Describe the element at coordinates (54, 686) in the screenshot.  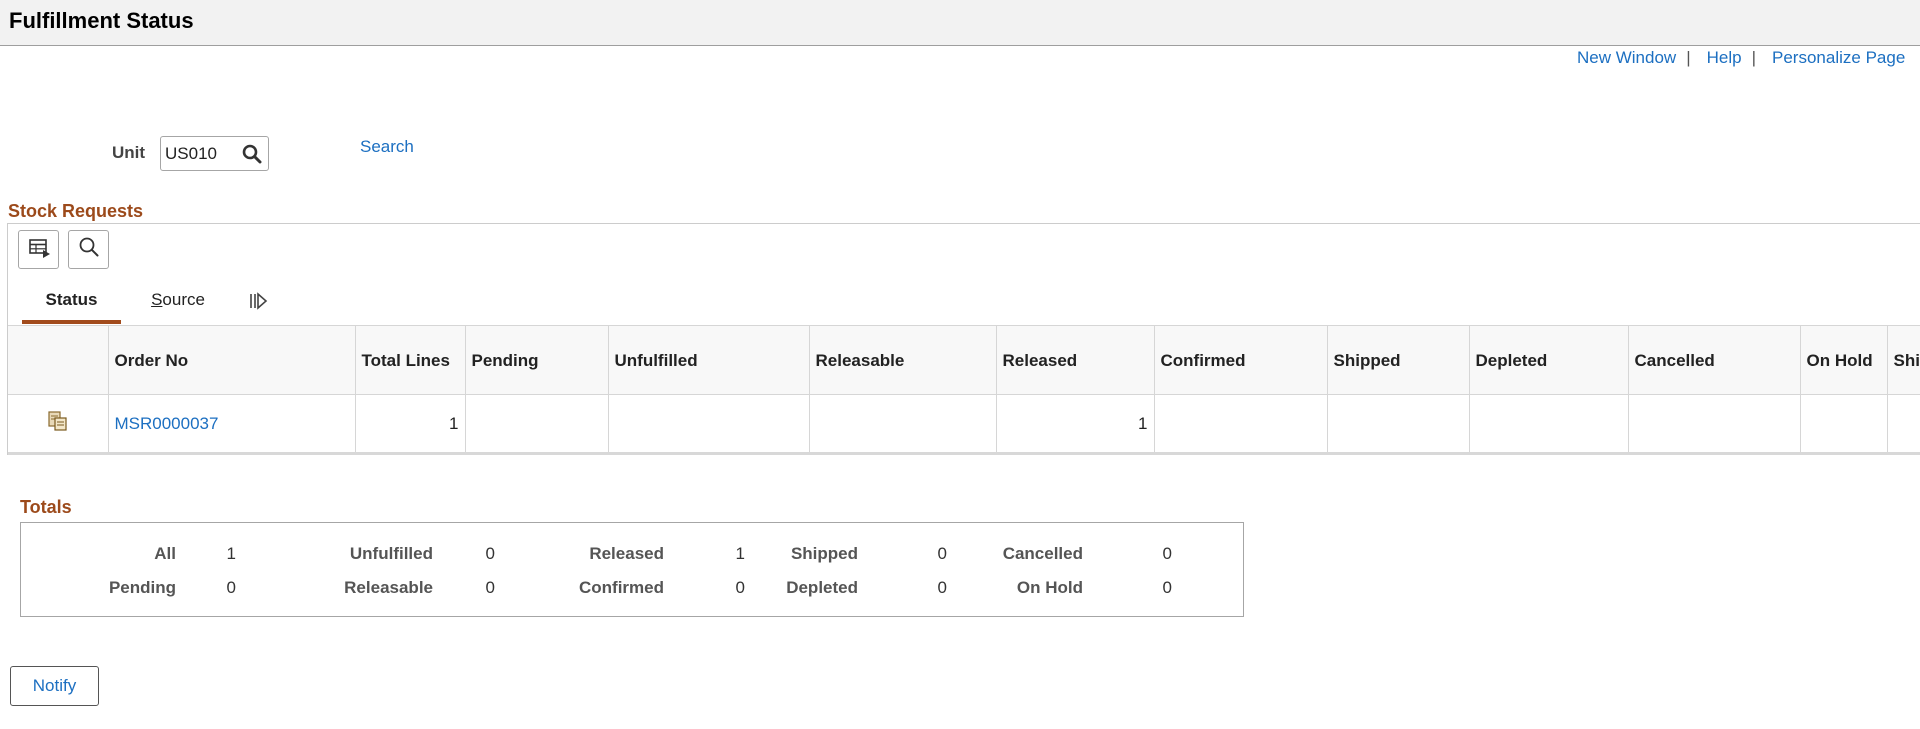
I see `notify-button: Notify` at that location.